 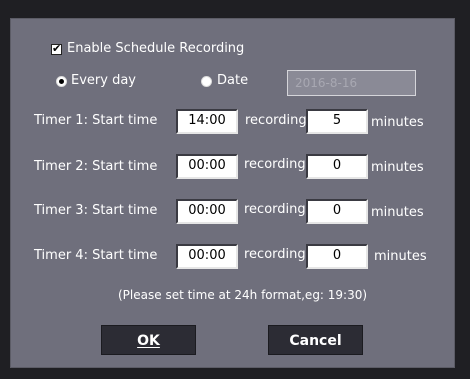 What do you see at coordinates (96, 166) in the screenshot?
I see `timer-2-label: Timer 2: Start time` at bounding box center [96, 166].